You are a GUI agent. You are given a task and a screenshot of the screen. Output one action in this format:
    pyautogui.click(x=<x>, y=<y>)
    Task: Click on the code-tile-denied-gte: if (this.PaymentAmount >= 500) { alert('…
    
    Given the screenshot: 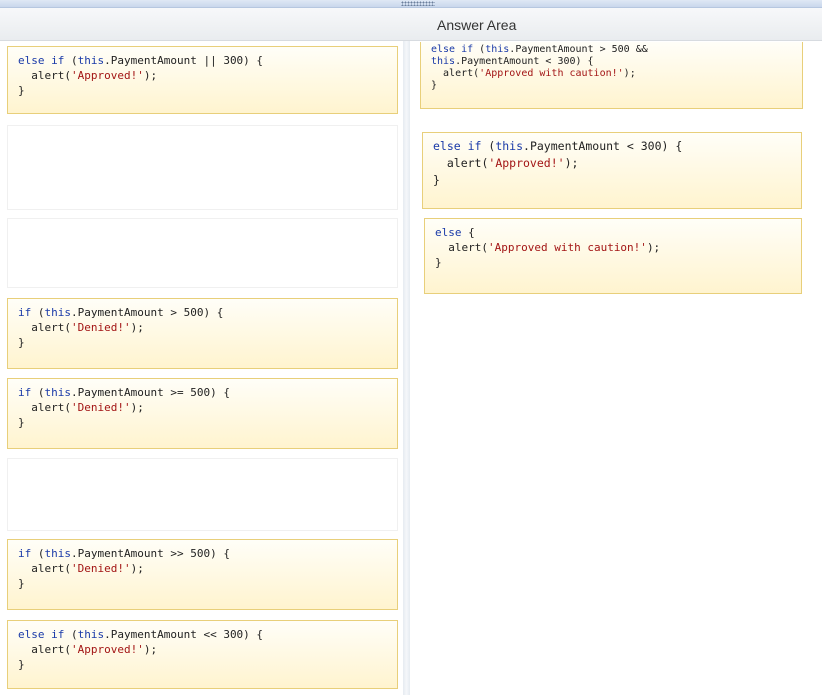 What is the action you would take?
    pyautogui.click(x=202, y=413)
    